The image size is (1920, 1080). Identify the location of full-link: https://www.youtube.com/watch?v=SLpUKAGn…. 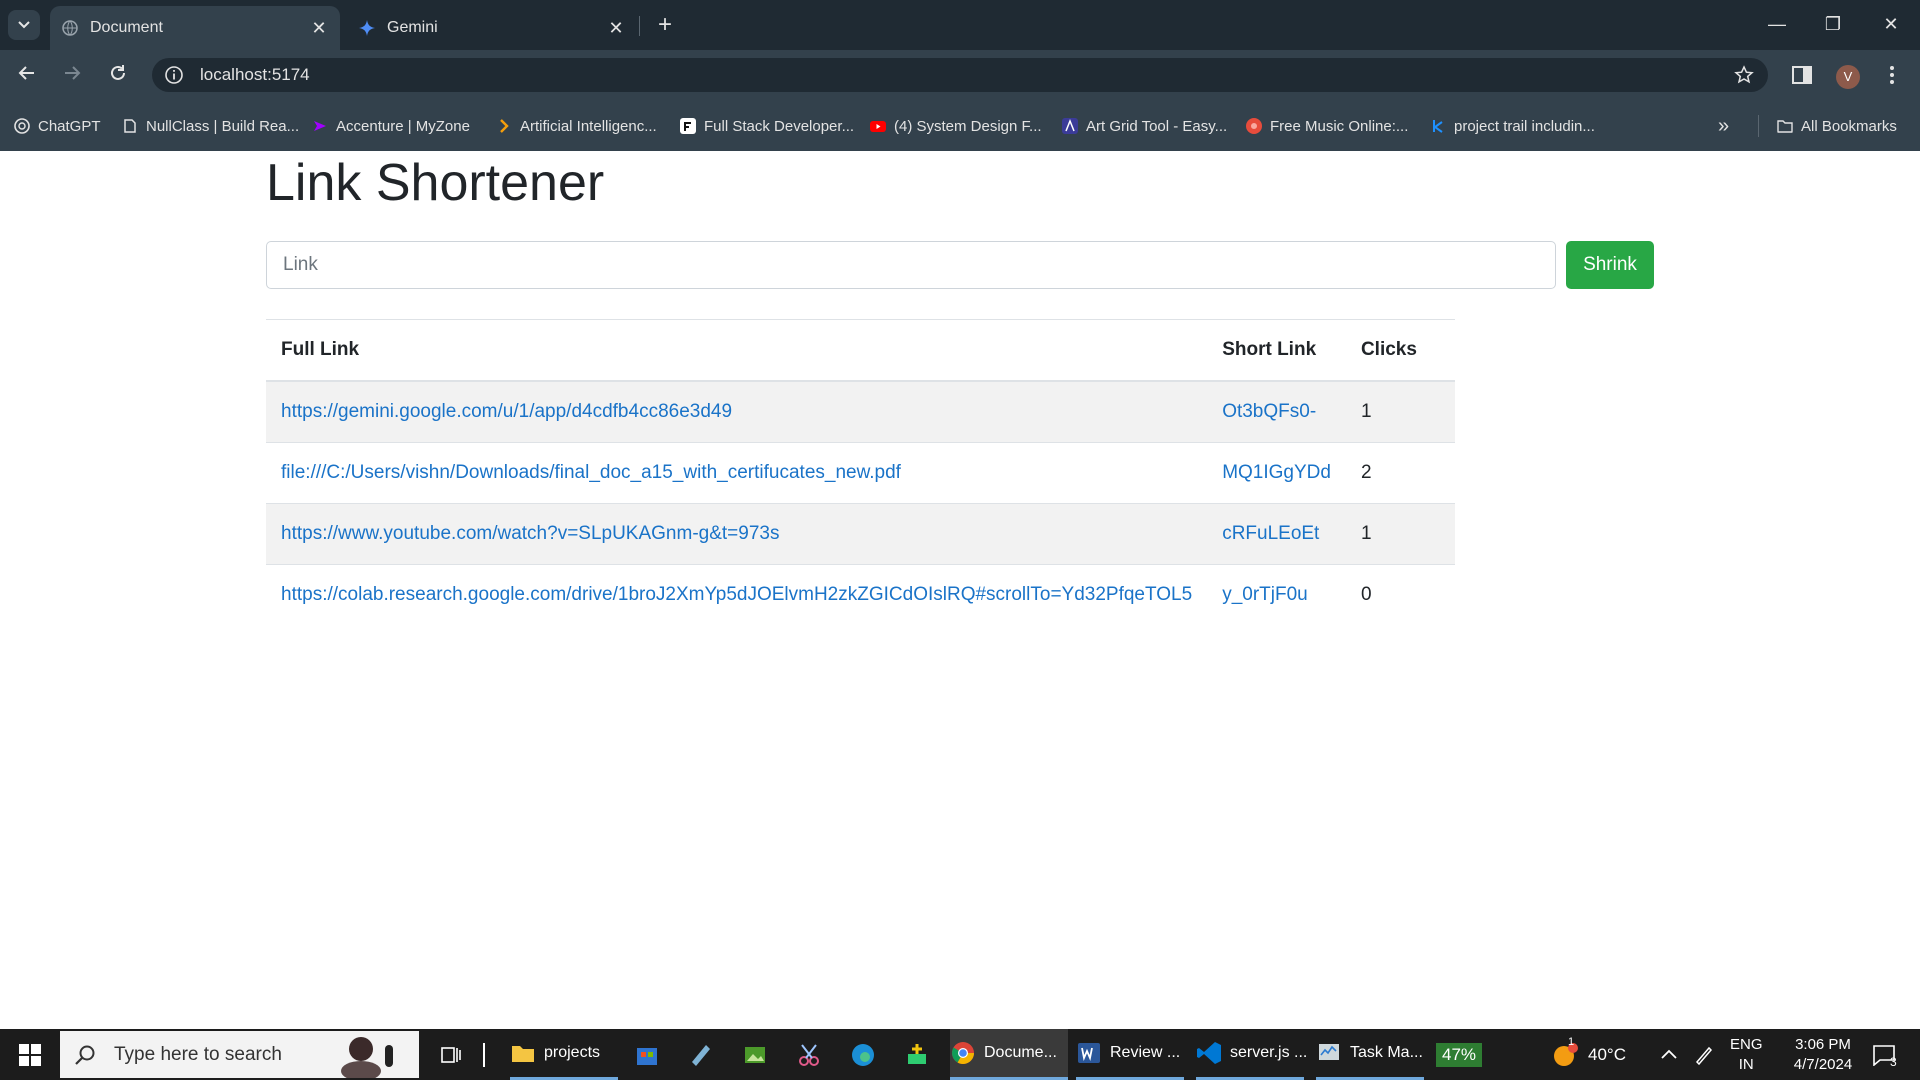
(530, 533).